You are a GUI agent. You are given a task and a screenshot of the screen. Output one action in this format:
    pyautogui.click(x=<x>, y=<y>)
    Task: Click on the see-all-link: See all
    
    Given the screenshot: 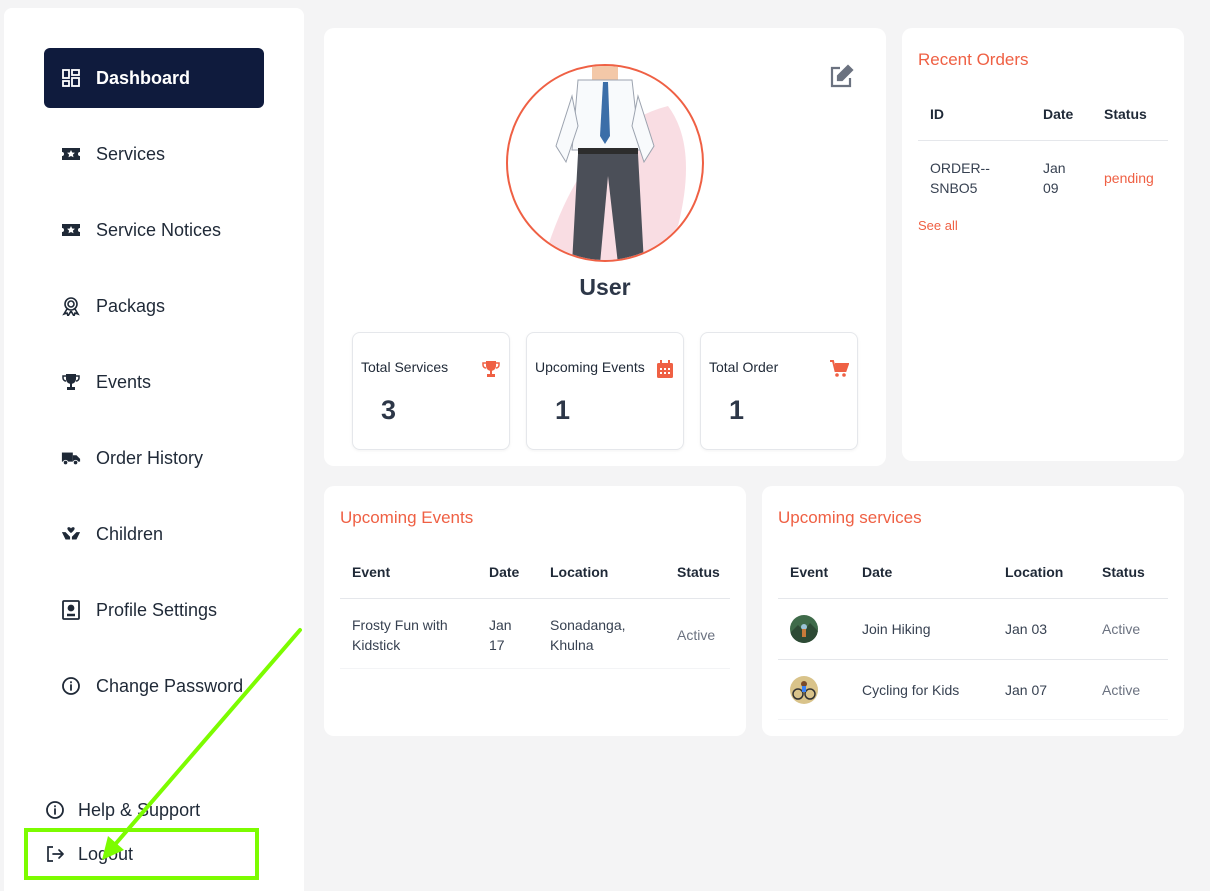 What is the action you would take?
    pyautogui.click(x=938, y=225)
    